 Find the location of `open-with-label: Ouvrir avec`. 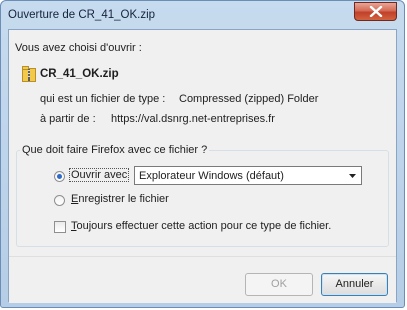

open-with-label: Ouvrir avec is located at coordinates (99, 175).